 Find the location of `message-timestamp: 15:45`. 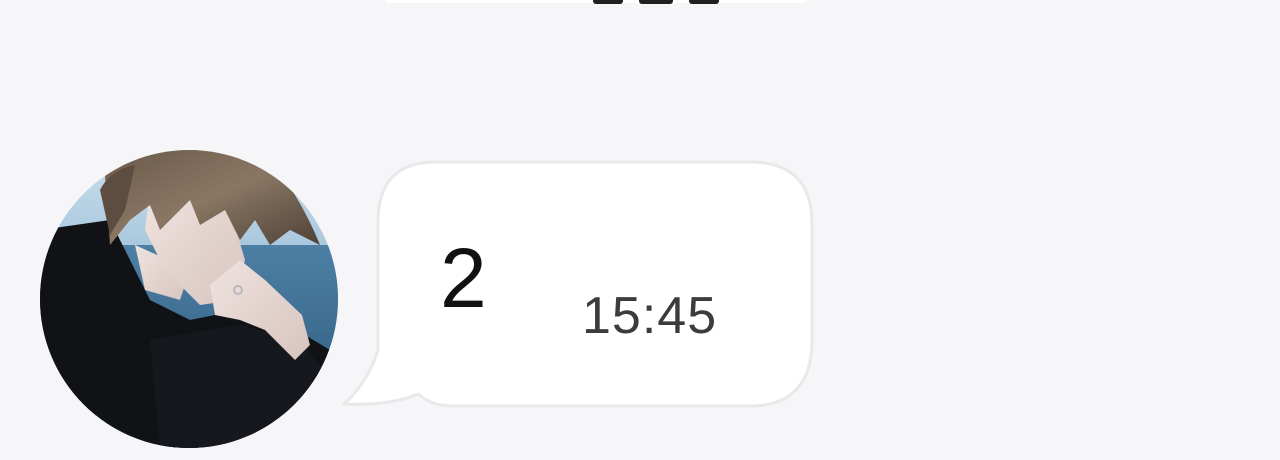

message-timestamp: 15:45 is located at coordinates (650, 316).